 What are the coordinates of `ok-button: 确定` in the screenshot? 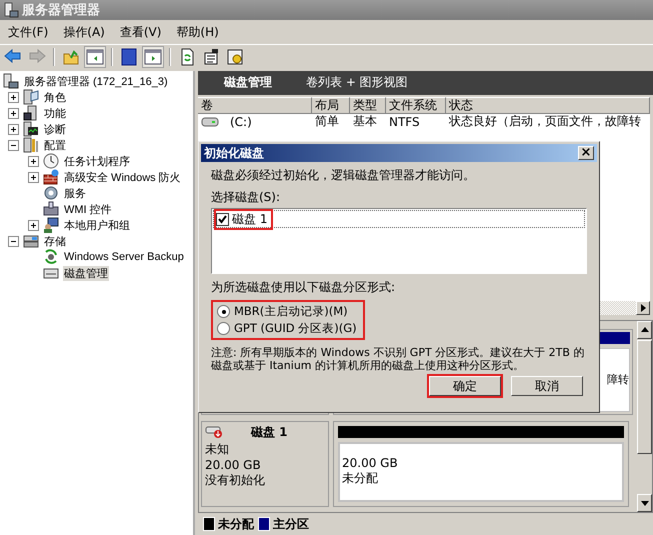 It's located at (465, 386).